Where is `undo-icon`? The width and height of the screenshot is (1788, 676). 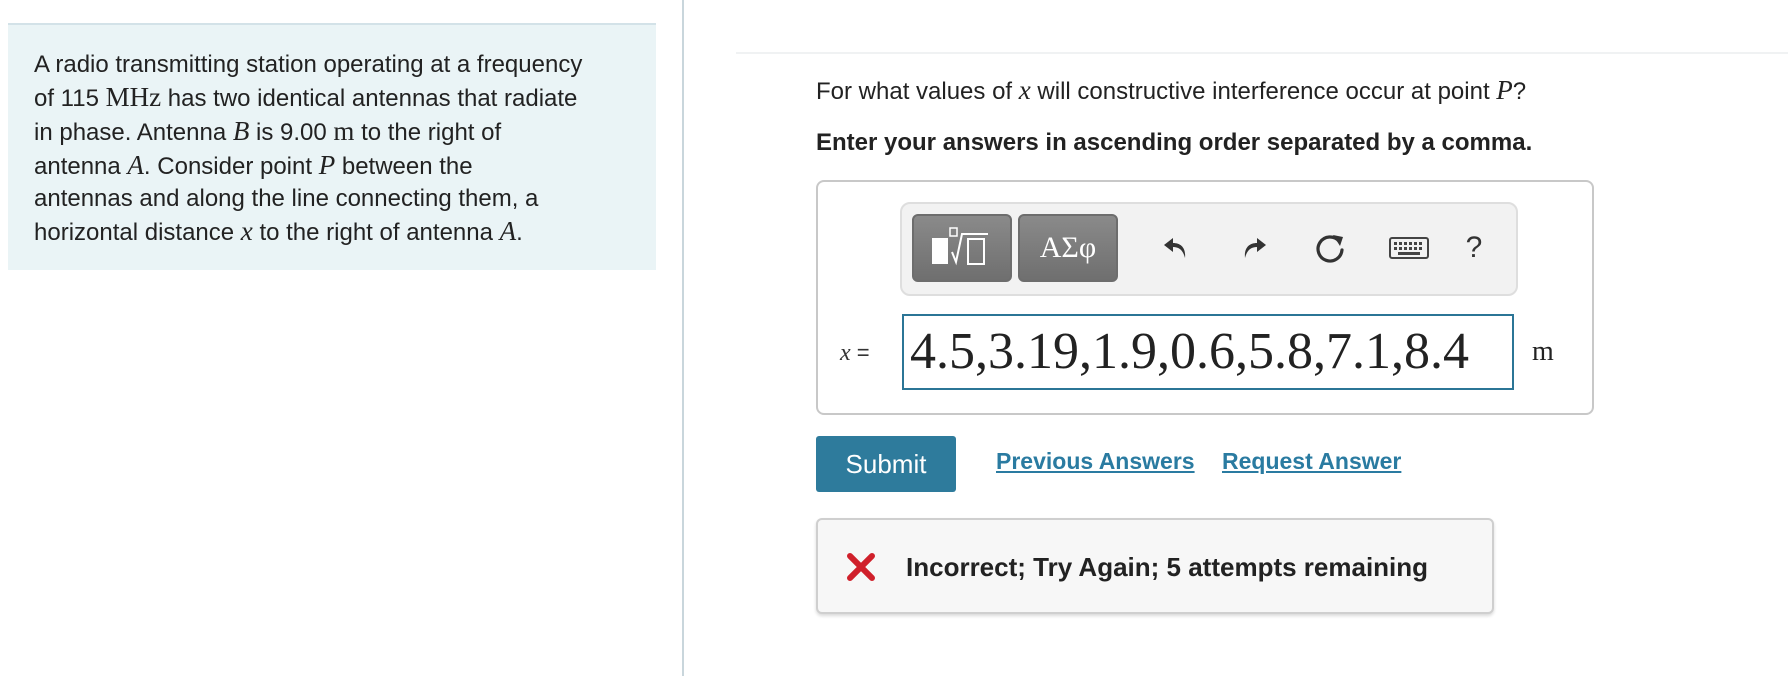 undo-icon is located at coordinates (1175, 248).